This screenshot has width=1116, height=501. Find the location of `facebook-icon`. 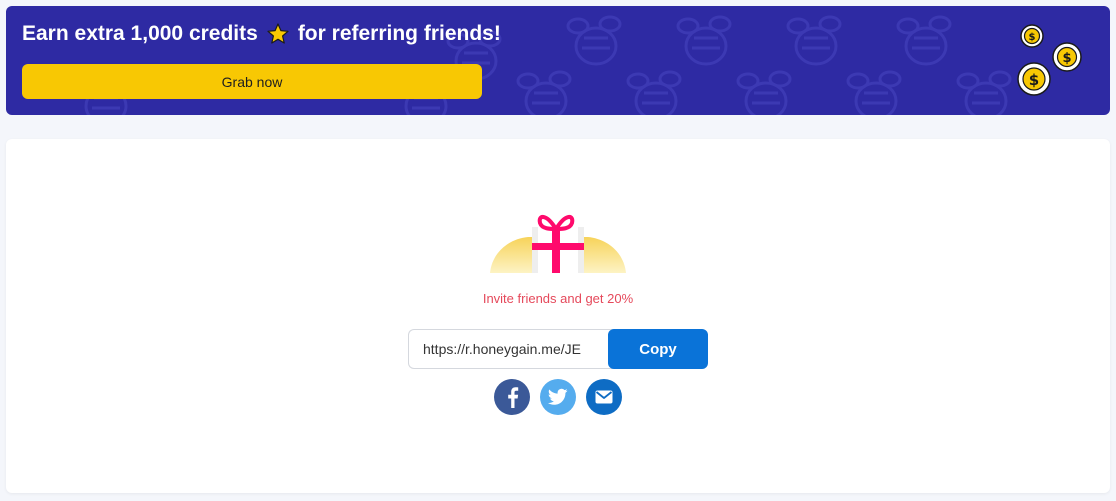

facebook-icon is located at coordinates (513, 397).